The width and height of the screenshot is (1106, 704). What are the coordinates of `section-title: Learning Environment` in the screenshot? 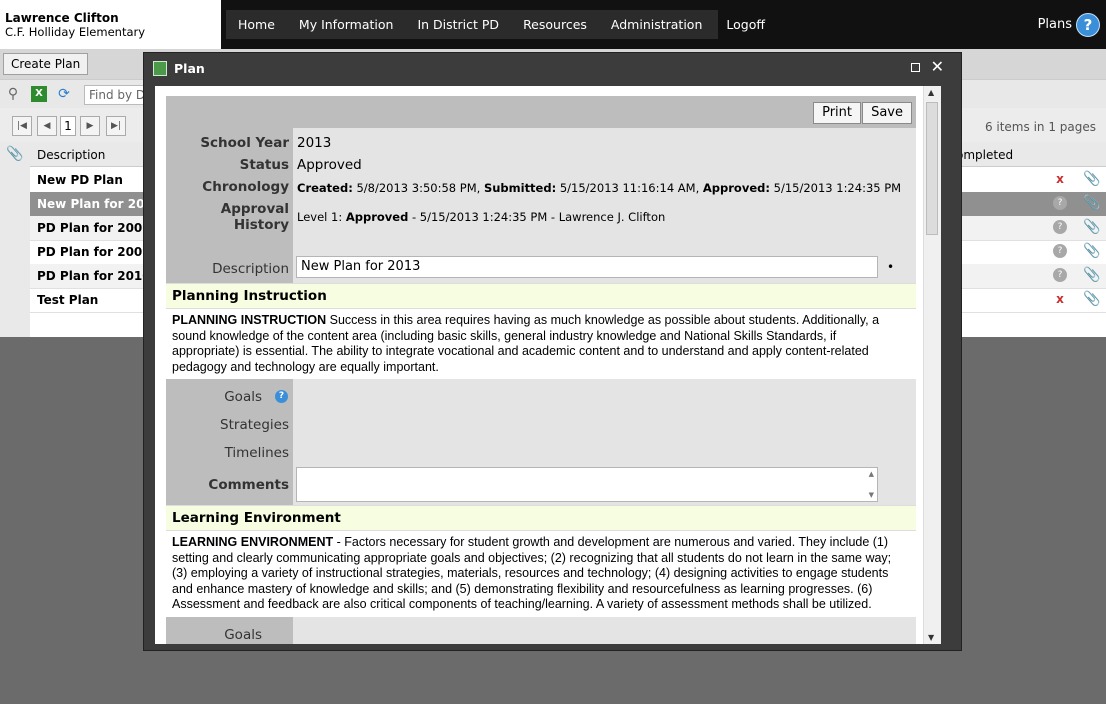 It's located at (256, 518).